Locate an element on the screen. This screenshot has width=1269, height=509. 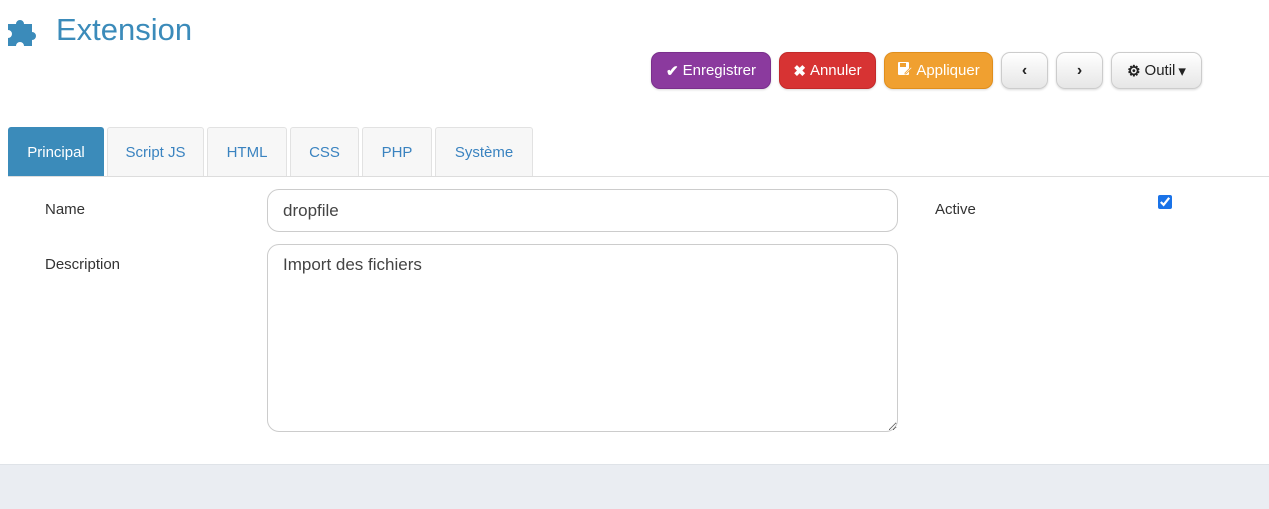
save-edit-icon is located at coordinates (905, 70).